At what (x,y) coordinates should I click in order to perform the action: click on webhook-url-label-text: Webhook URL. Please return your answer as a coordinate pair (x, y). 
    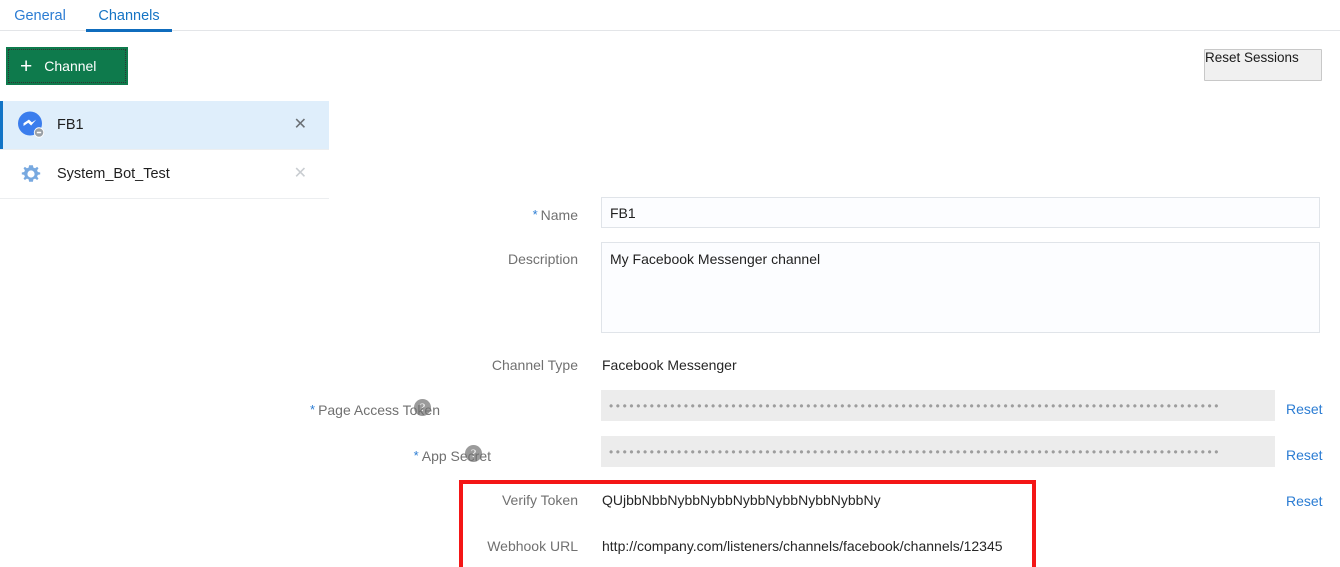
    Looking at the image, I should click on (532, 546).